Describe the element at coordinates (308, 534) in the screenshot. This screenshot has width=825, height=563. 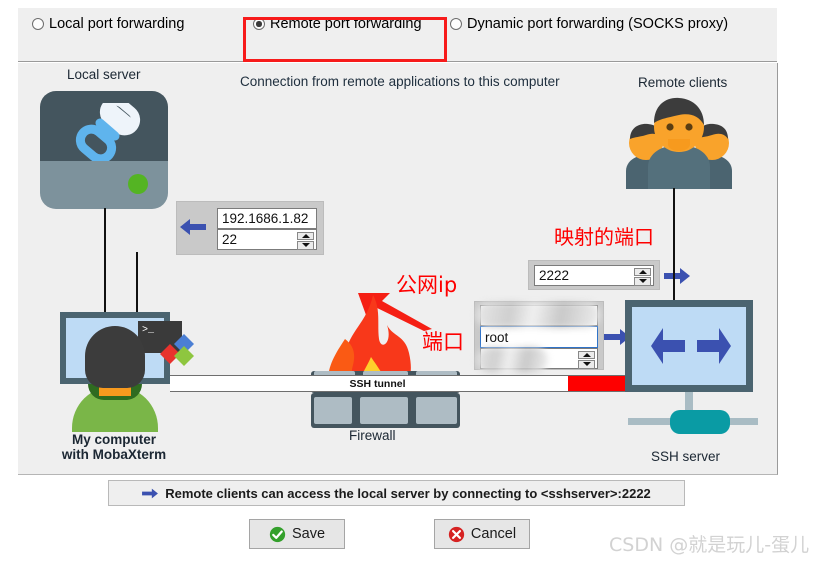
I see `save-button-label: Save` at that location.